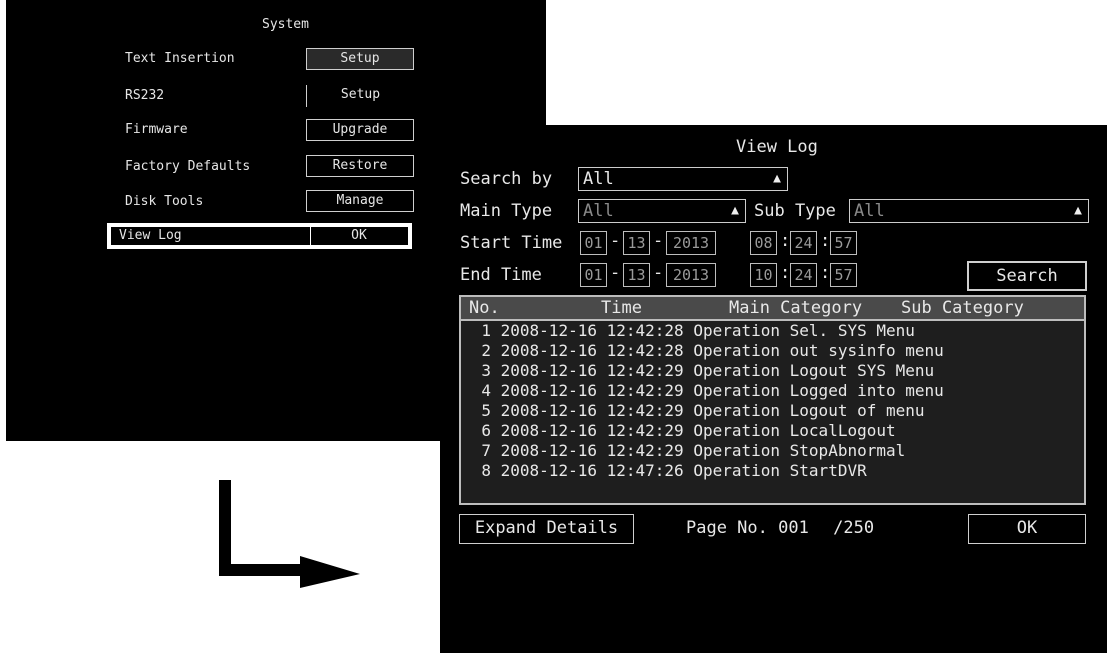 The height and width of the screenshot is (653, 1107). Describe the element at coordinates (486, 390) in the screenshot. I see `log-row-no: 4` at that location.